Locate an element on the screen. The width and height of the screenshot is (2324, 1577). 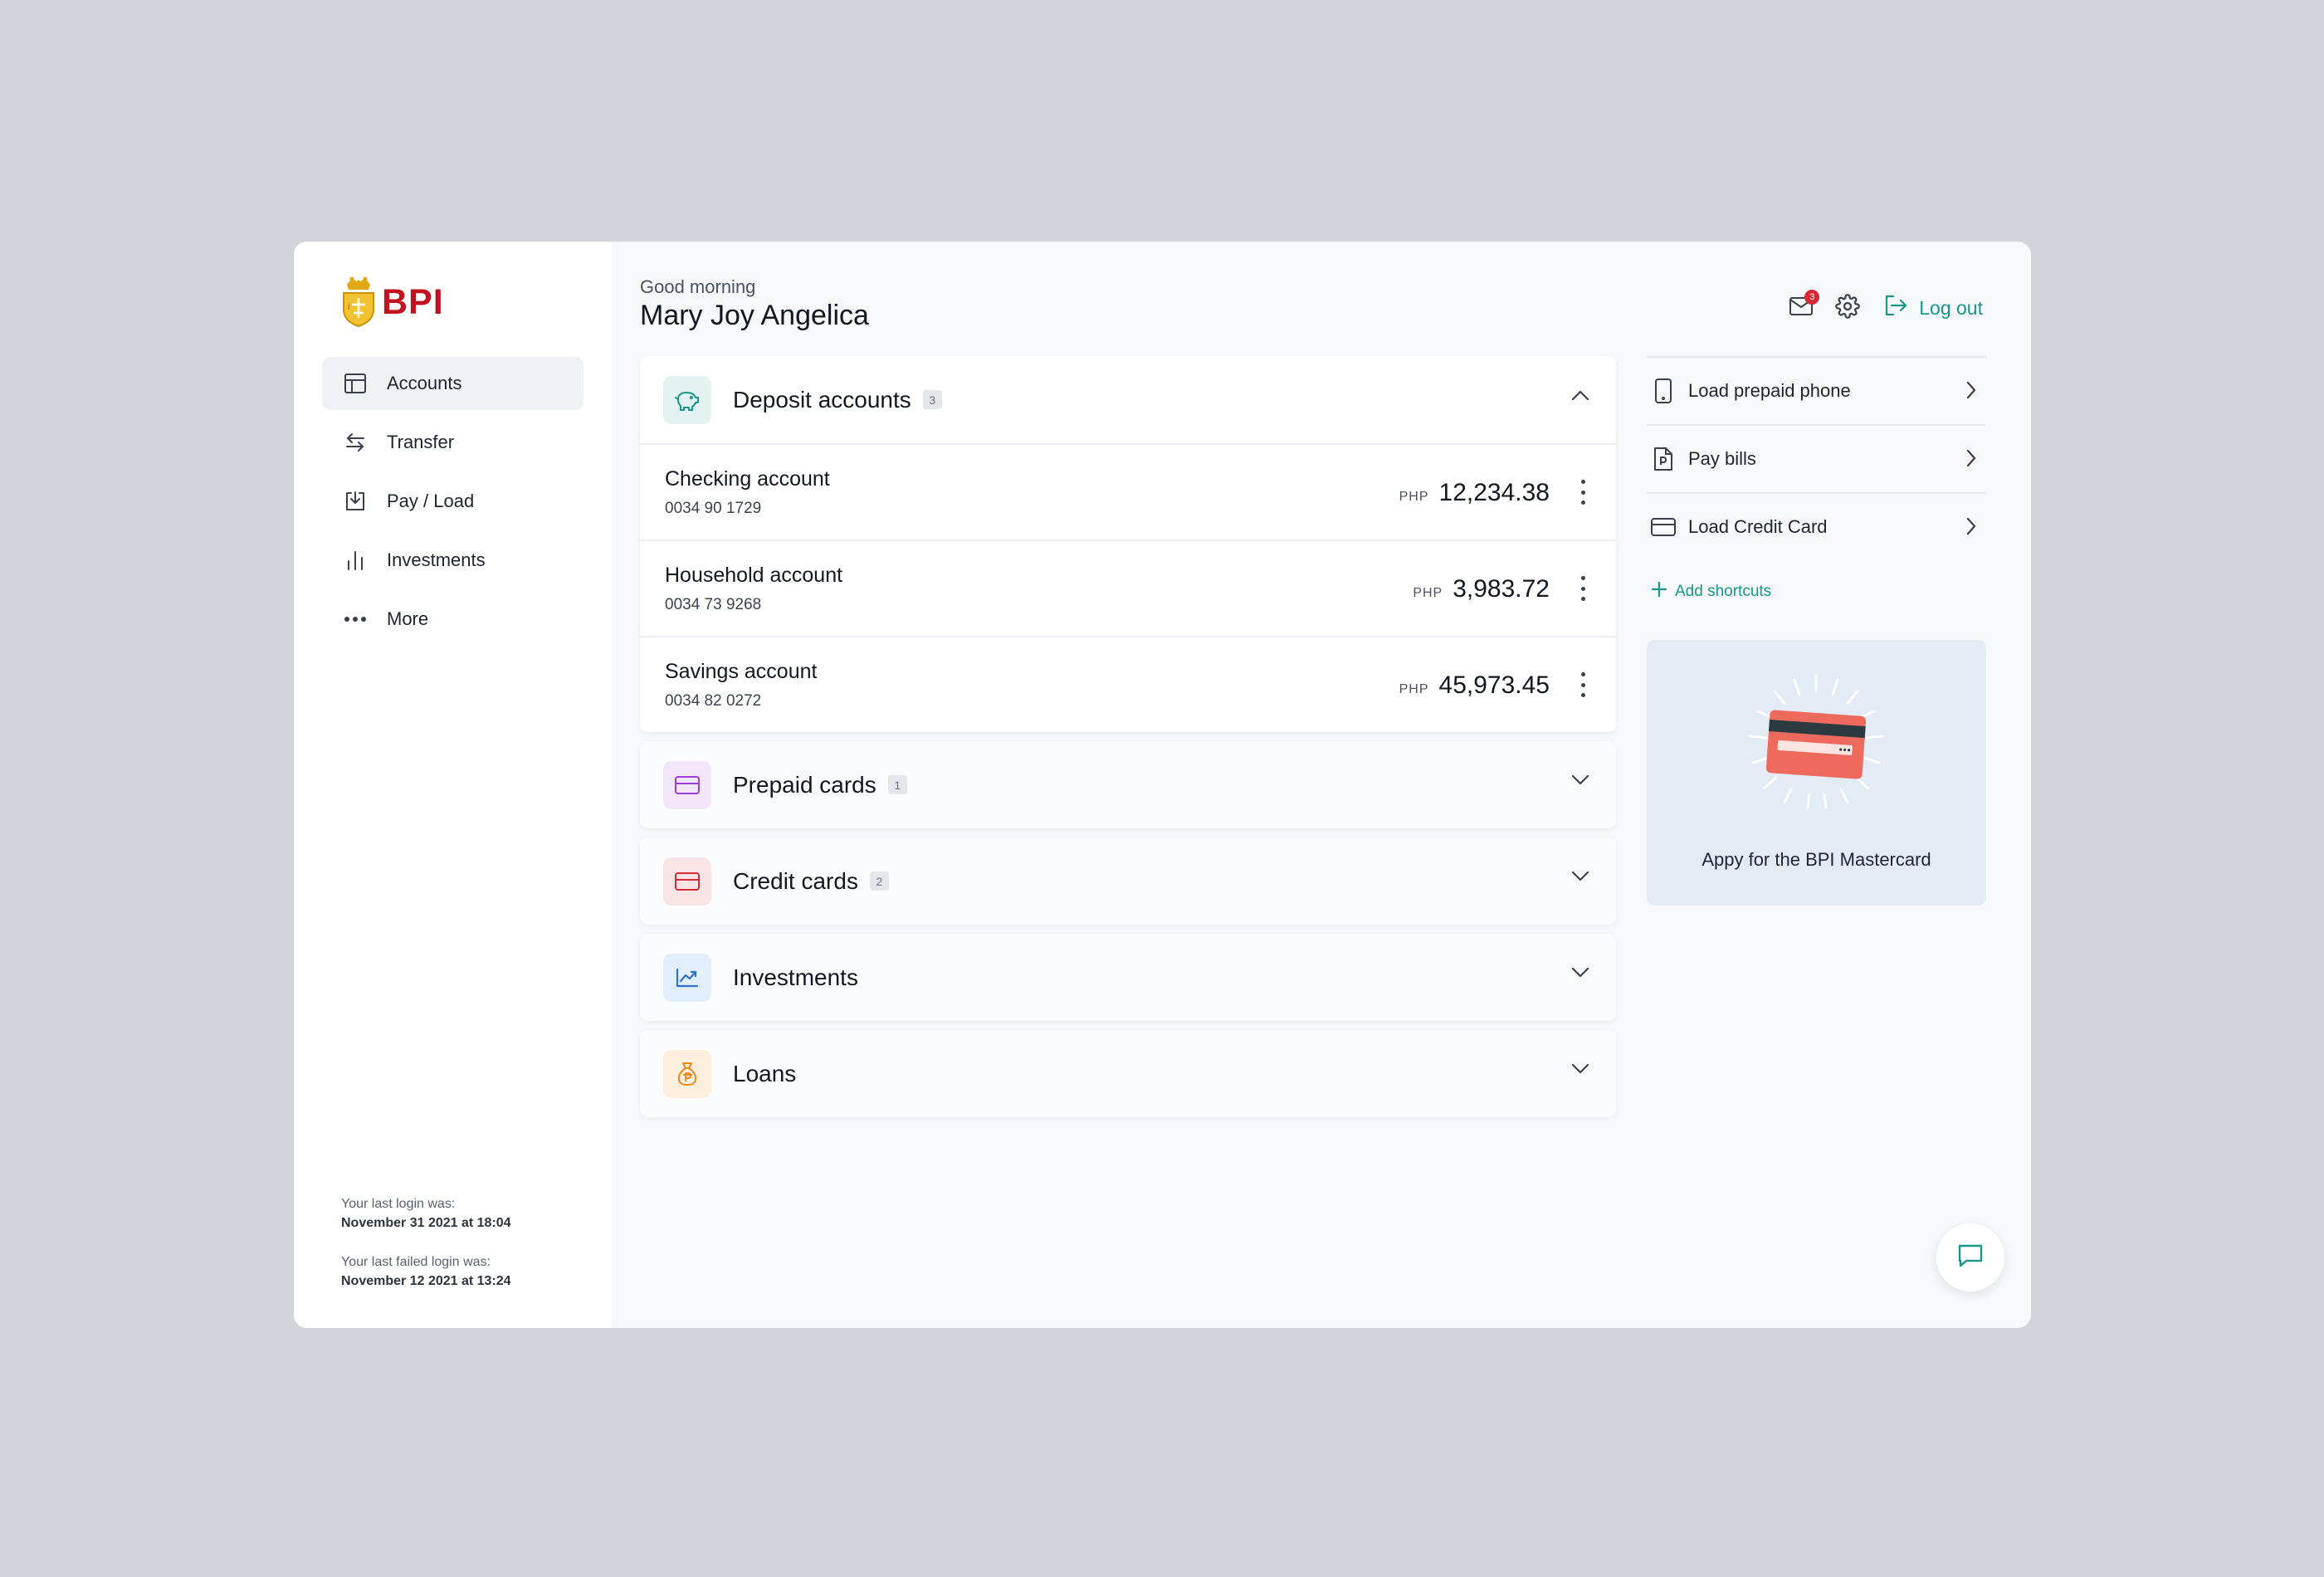
shortcut-load-prepaid-phone: Load prepaid phone is located at coordinates (1817, 390).